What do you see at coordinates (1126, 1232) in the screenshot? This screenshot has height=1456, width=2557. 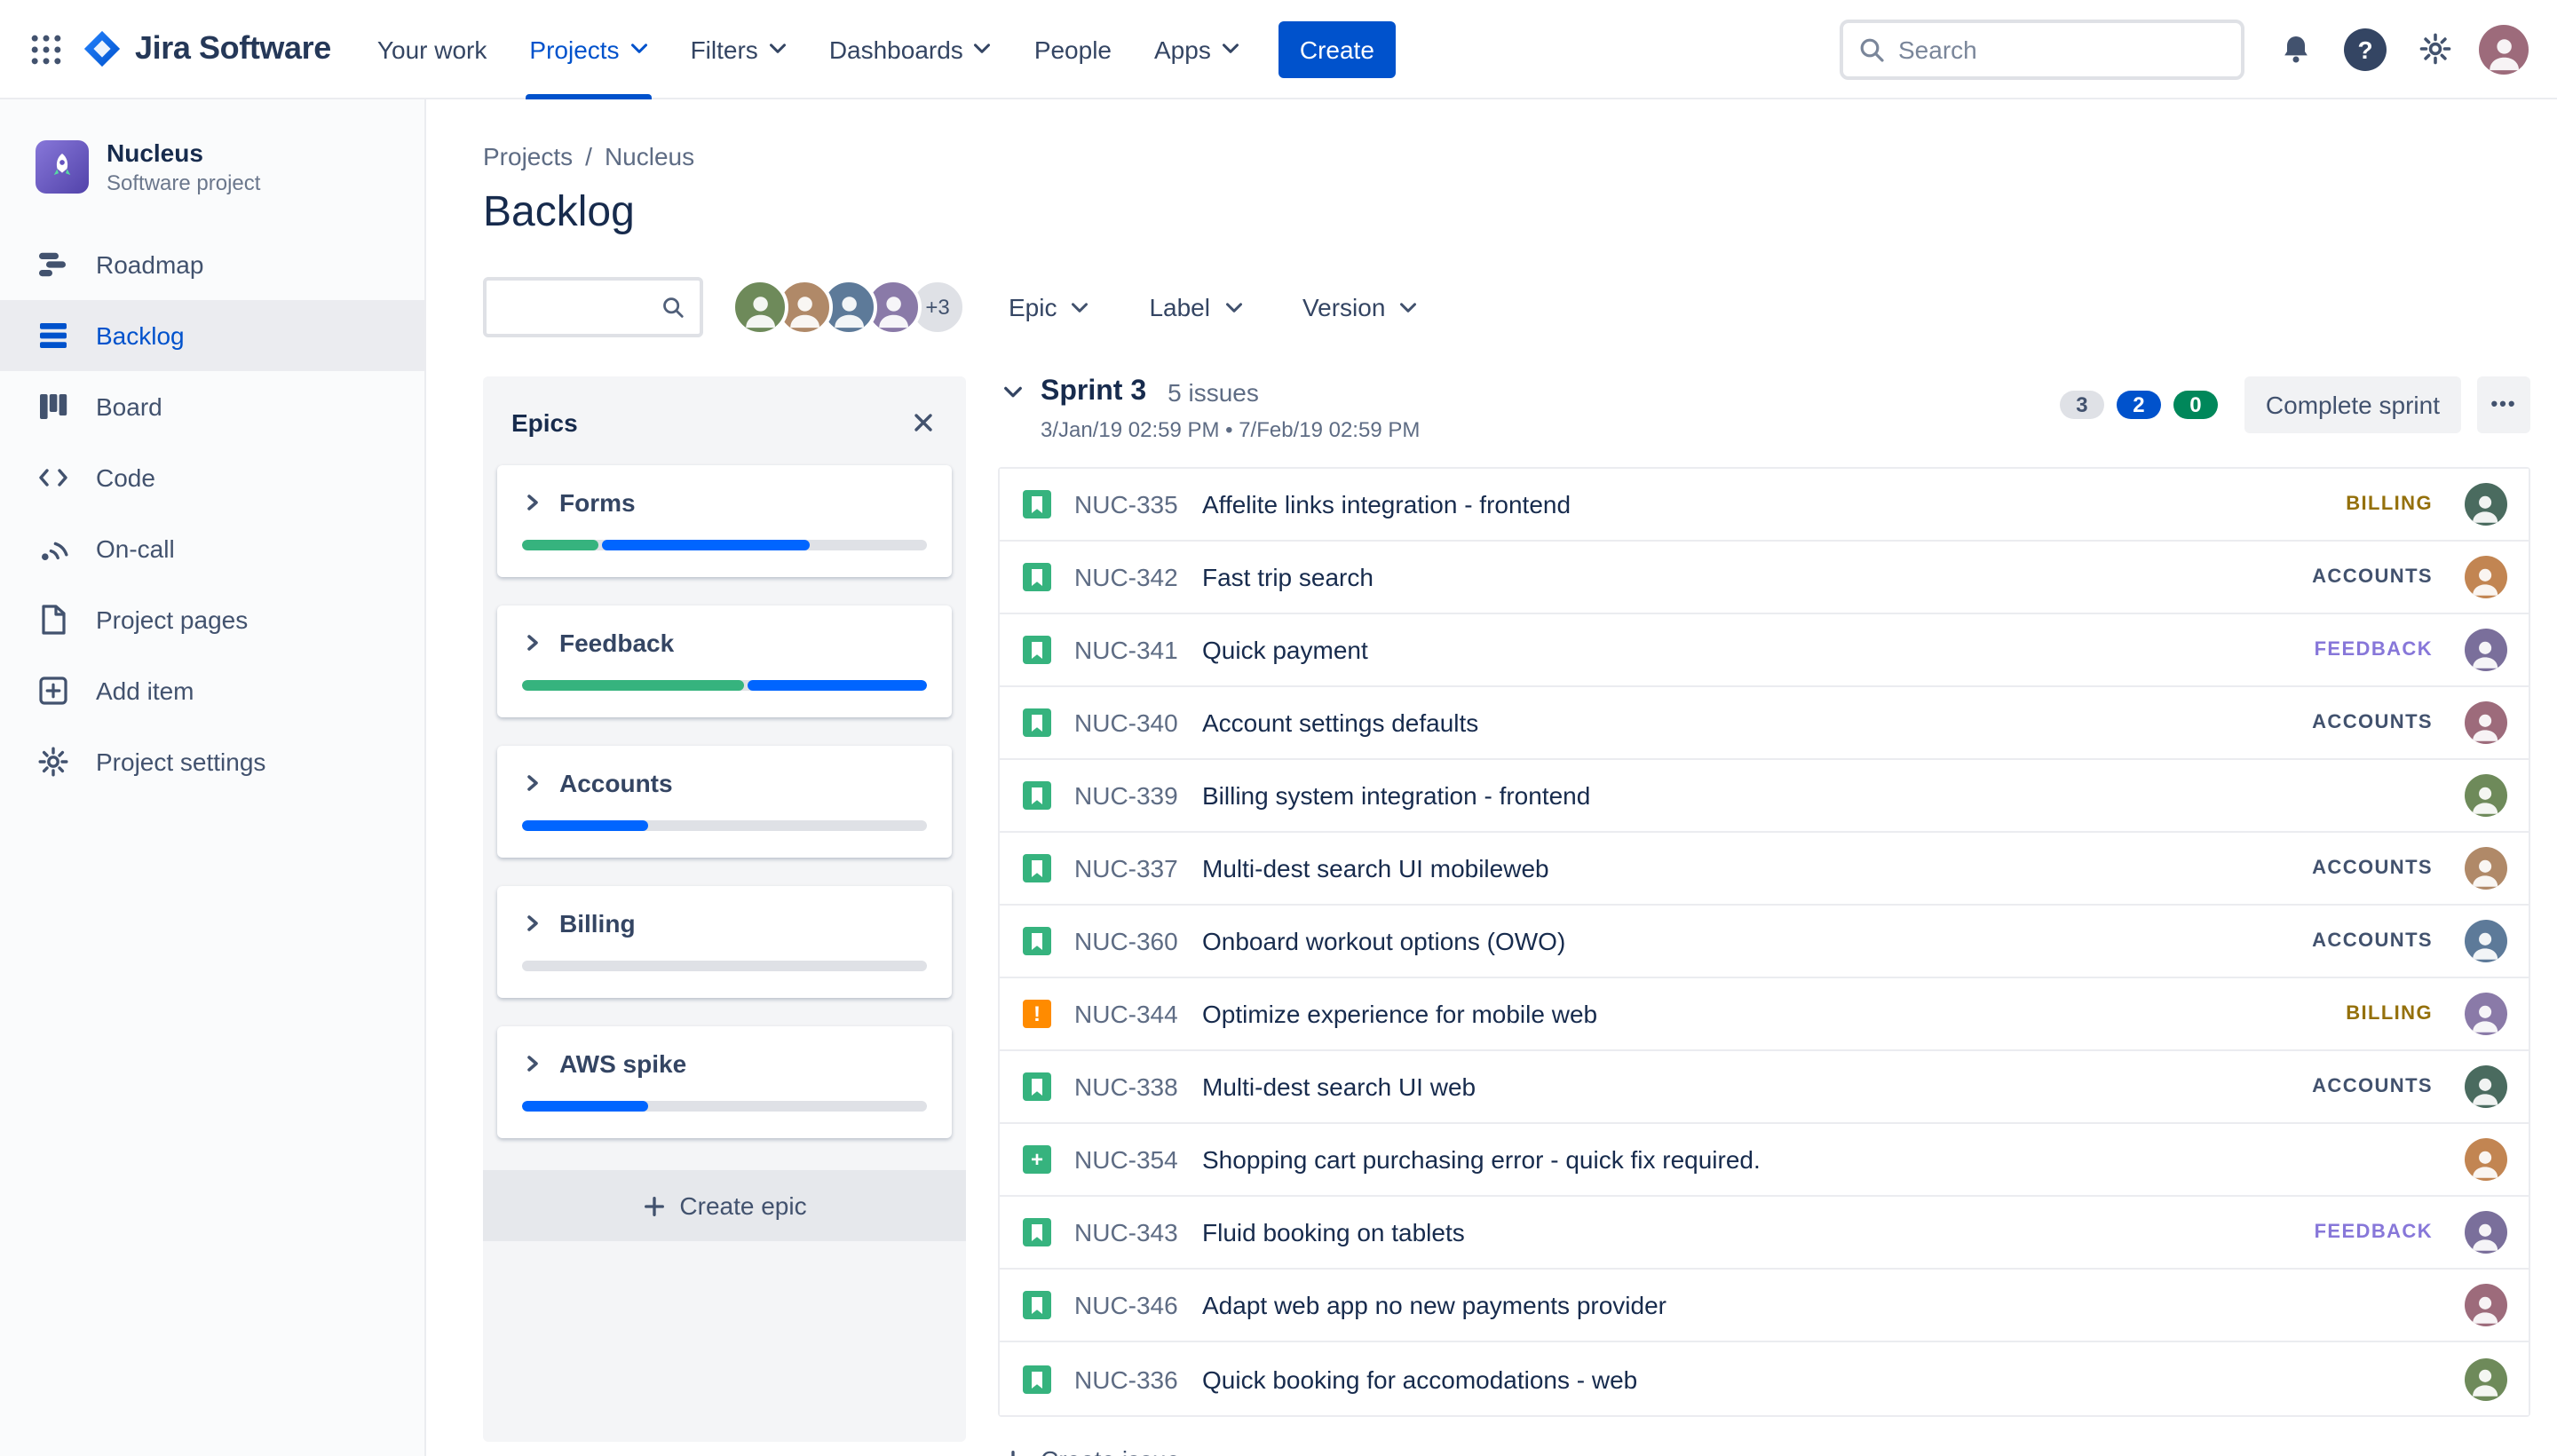 I see `issue-key: NUC-343` at bounding box center [1126, 1232].